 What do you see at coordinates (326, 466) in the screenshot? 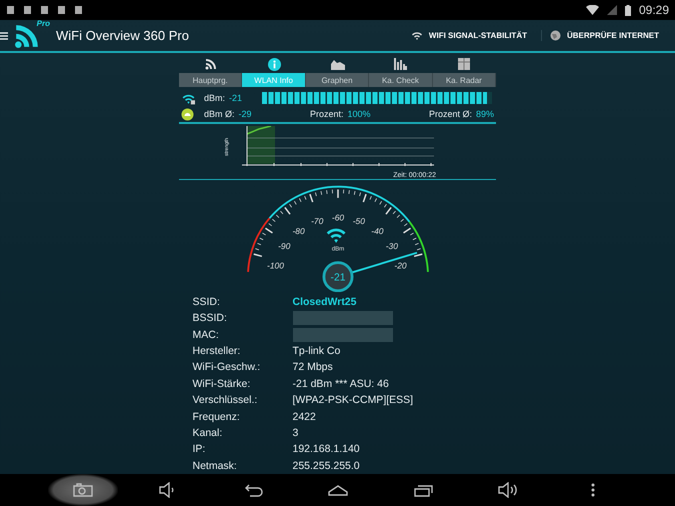
I see `info-value: 255.255.255.0` at bounding box center [326, 466].